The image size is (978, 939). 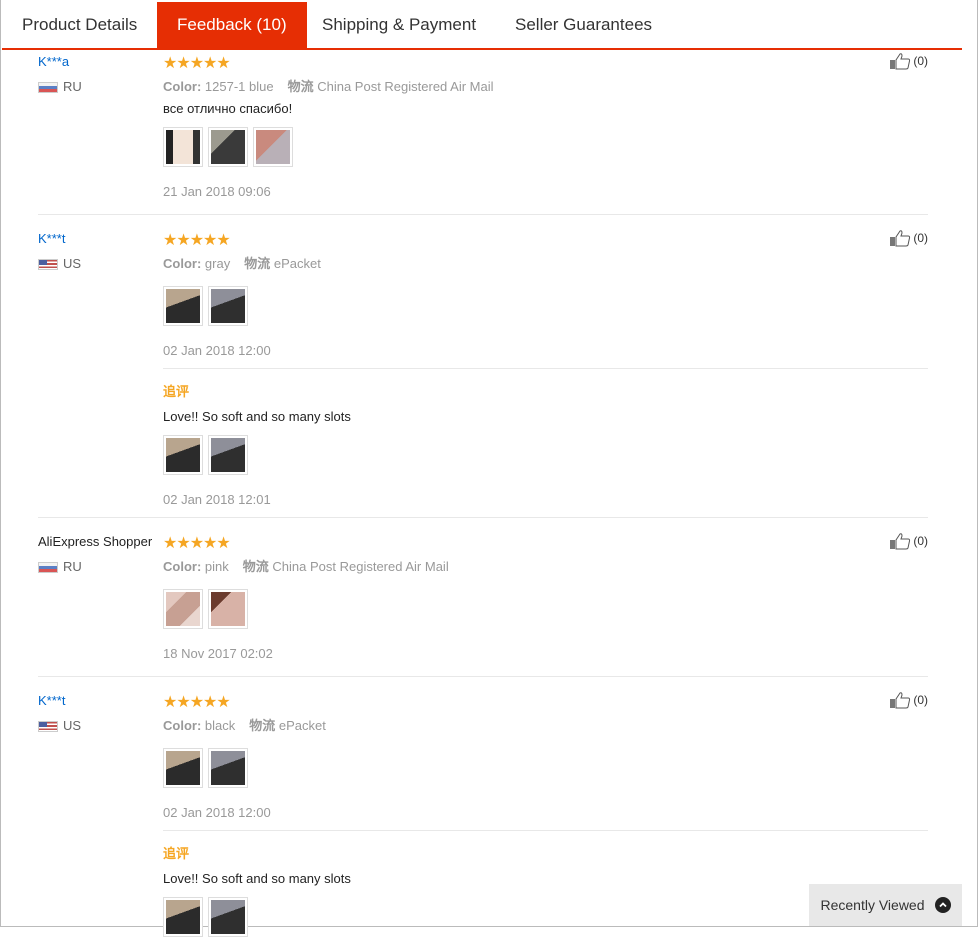 I want to click on review-date: 21 Jan 2018 09:06, so click(x=217, y=191).